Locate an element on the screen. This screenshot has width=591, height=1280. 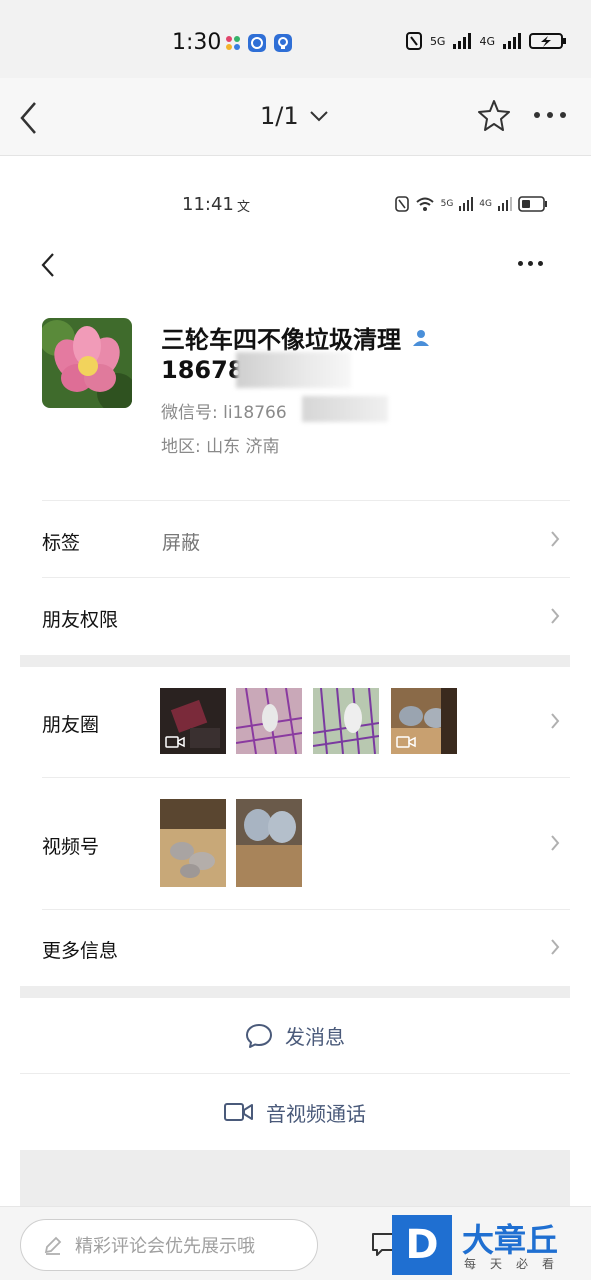
app-notification-icon is located at coordinates (233, 43).